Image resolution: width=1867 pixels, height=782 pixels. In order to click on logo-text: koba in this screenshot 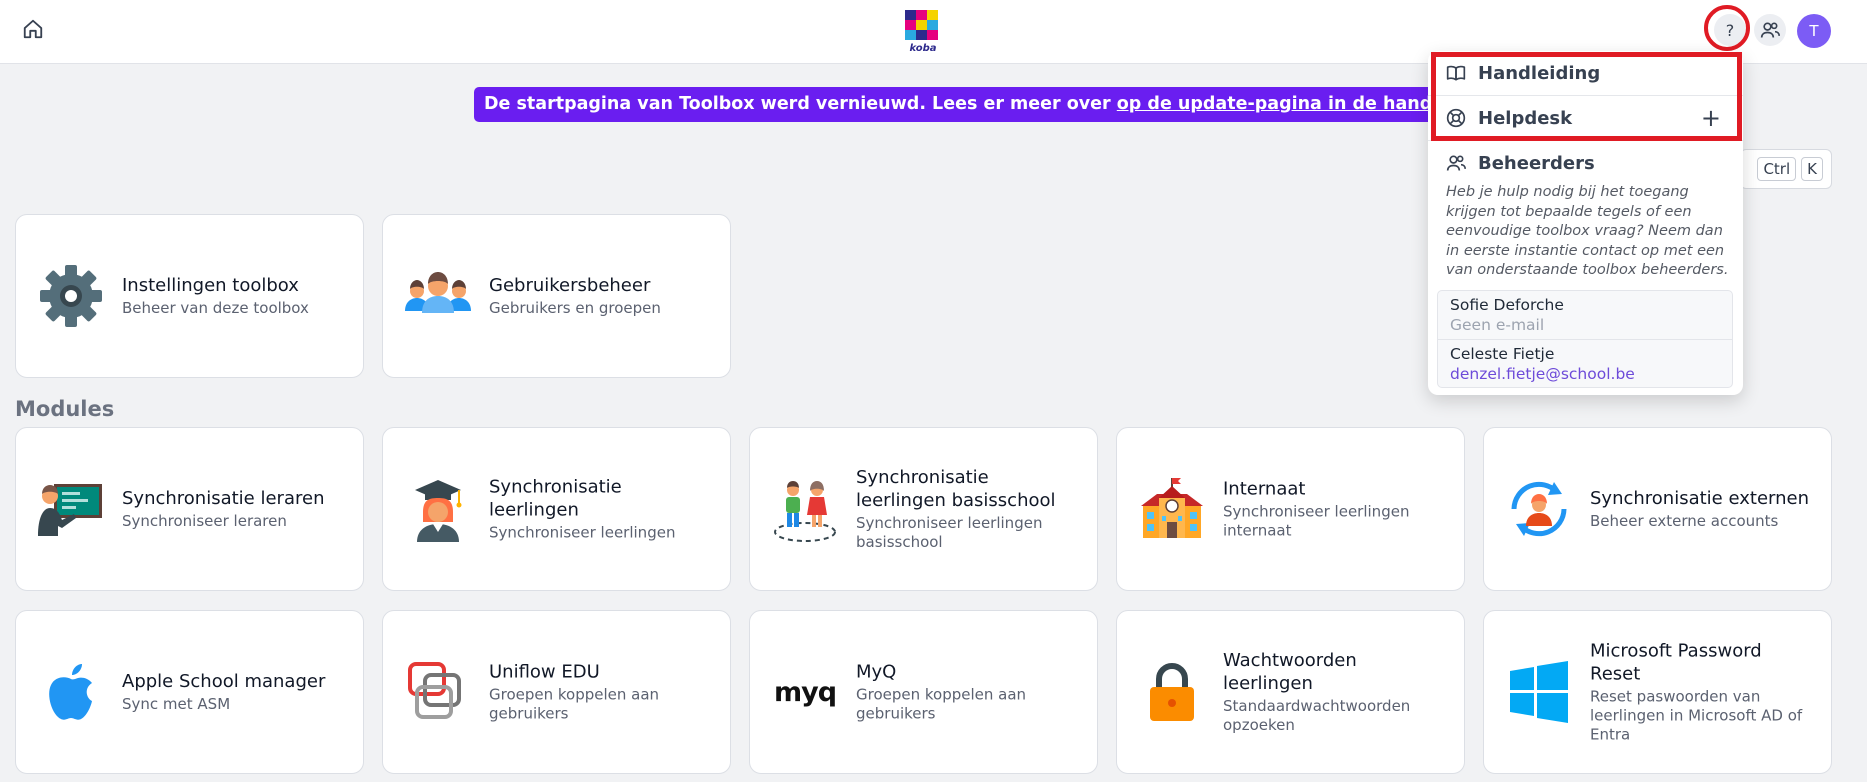, I will do `click(923, 48)`.